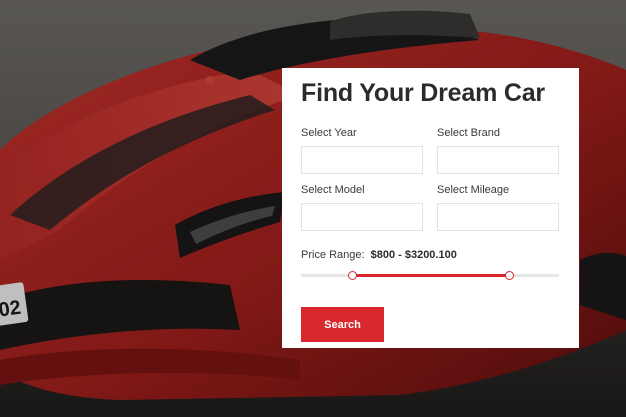 This screenshot has height=417, width=626. What do you see at coordinates (329, 133) in the screenshot?
I see `year-label: Select Year` at bounding box center [329, 133].